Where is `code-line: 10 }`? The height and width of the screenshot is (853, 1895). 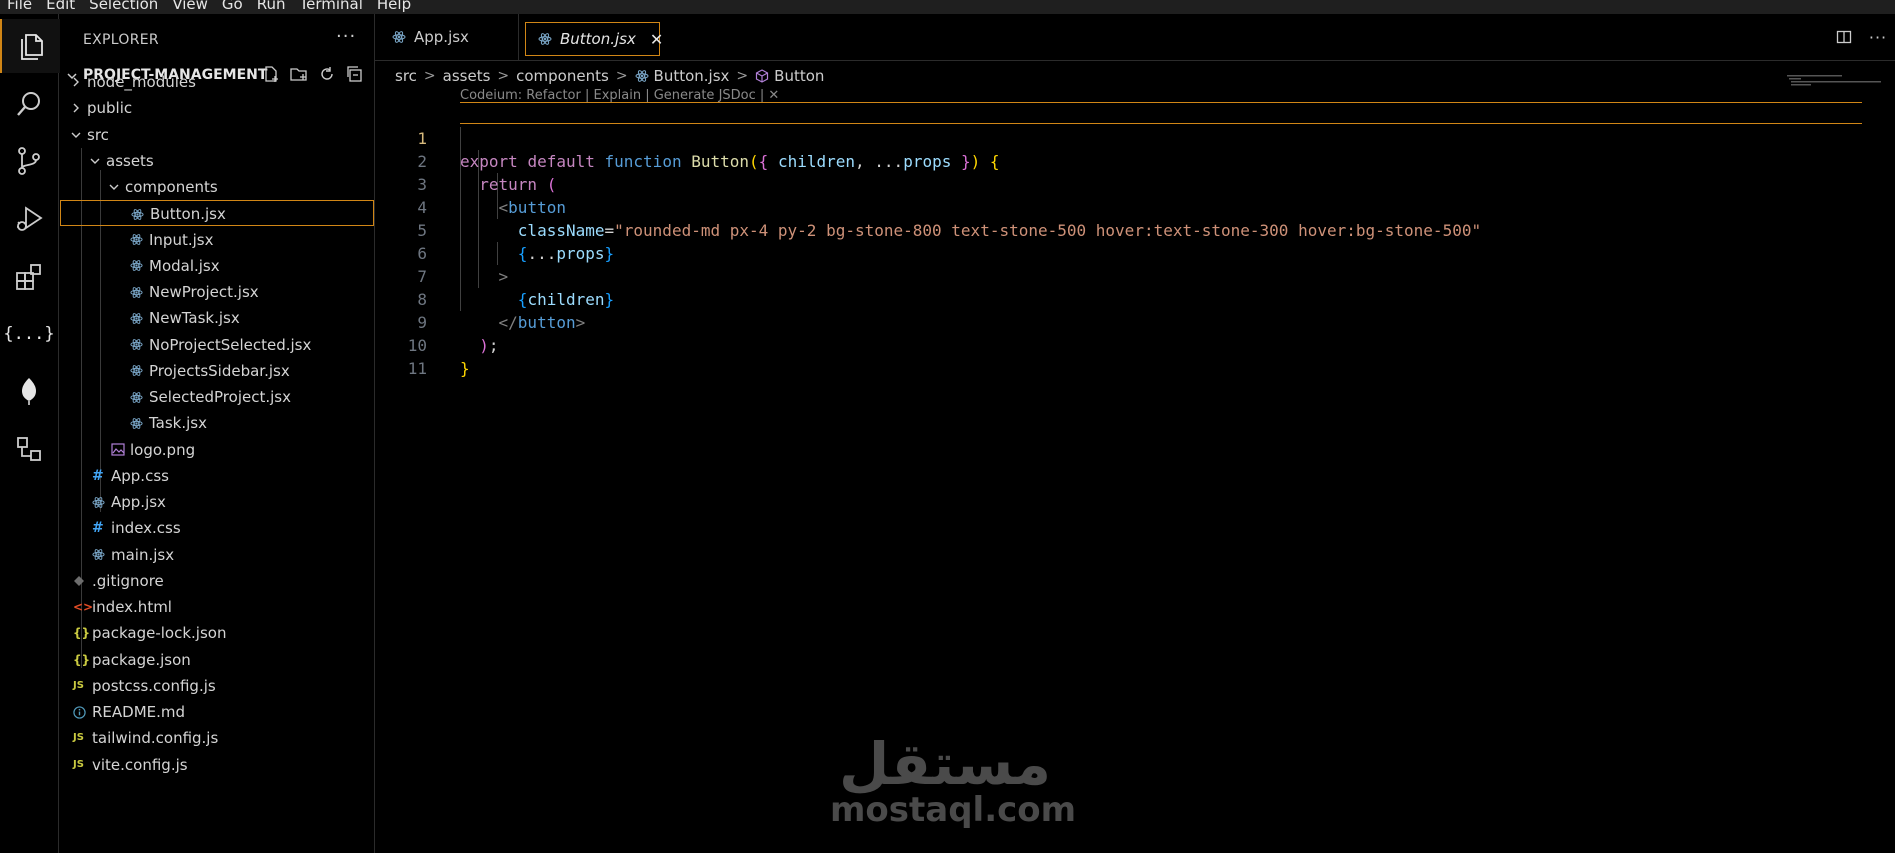
code-line: 10 } is located at coordinates (1135, 344).